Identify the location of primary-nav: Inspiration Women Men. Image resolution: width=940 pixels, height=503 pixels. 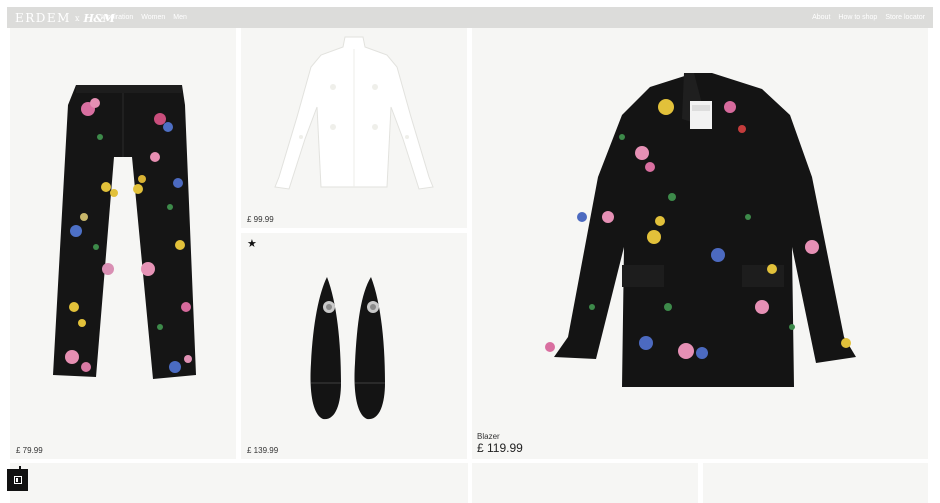
(144, 17).